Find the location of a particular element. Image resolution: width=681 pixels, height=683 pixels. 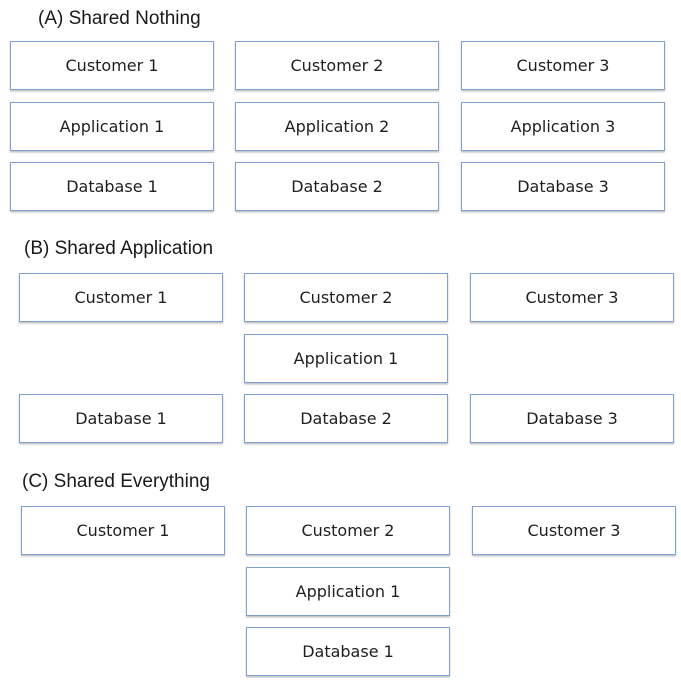

box-label: Application 3 is located at coordinates (563, 126).